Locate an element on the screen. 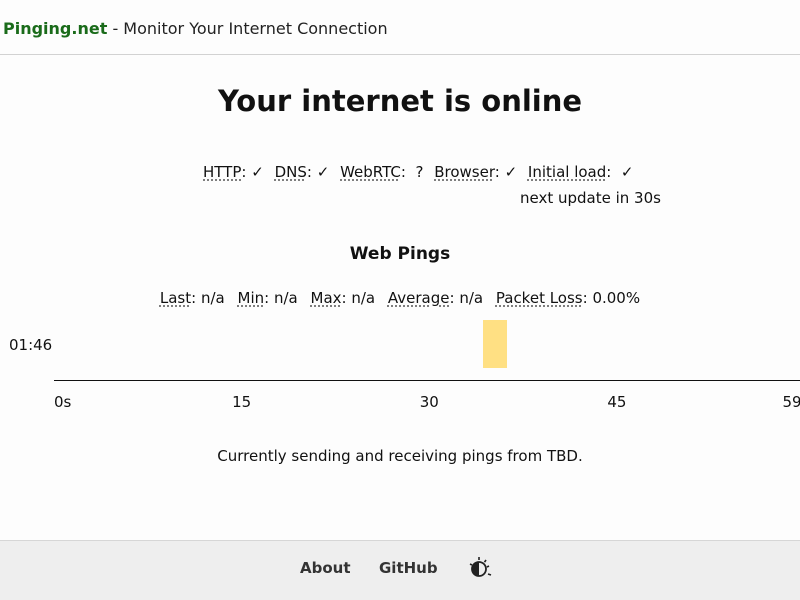 Image resolution: width=800 pixels, height=600 pixels. stat-last-label: Last is located at coordinates (175, 298).